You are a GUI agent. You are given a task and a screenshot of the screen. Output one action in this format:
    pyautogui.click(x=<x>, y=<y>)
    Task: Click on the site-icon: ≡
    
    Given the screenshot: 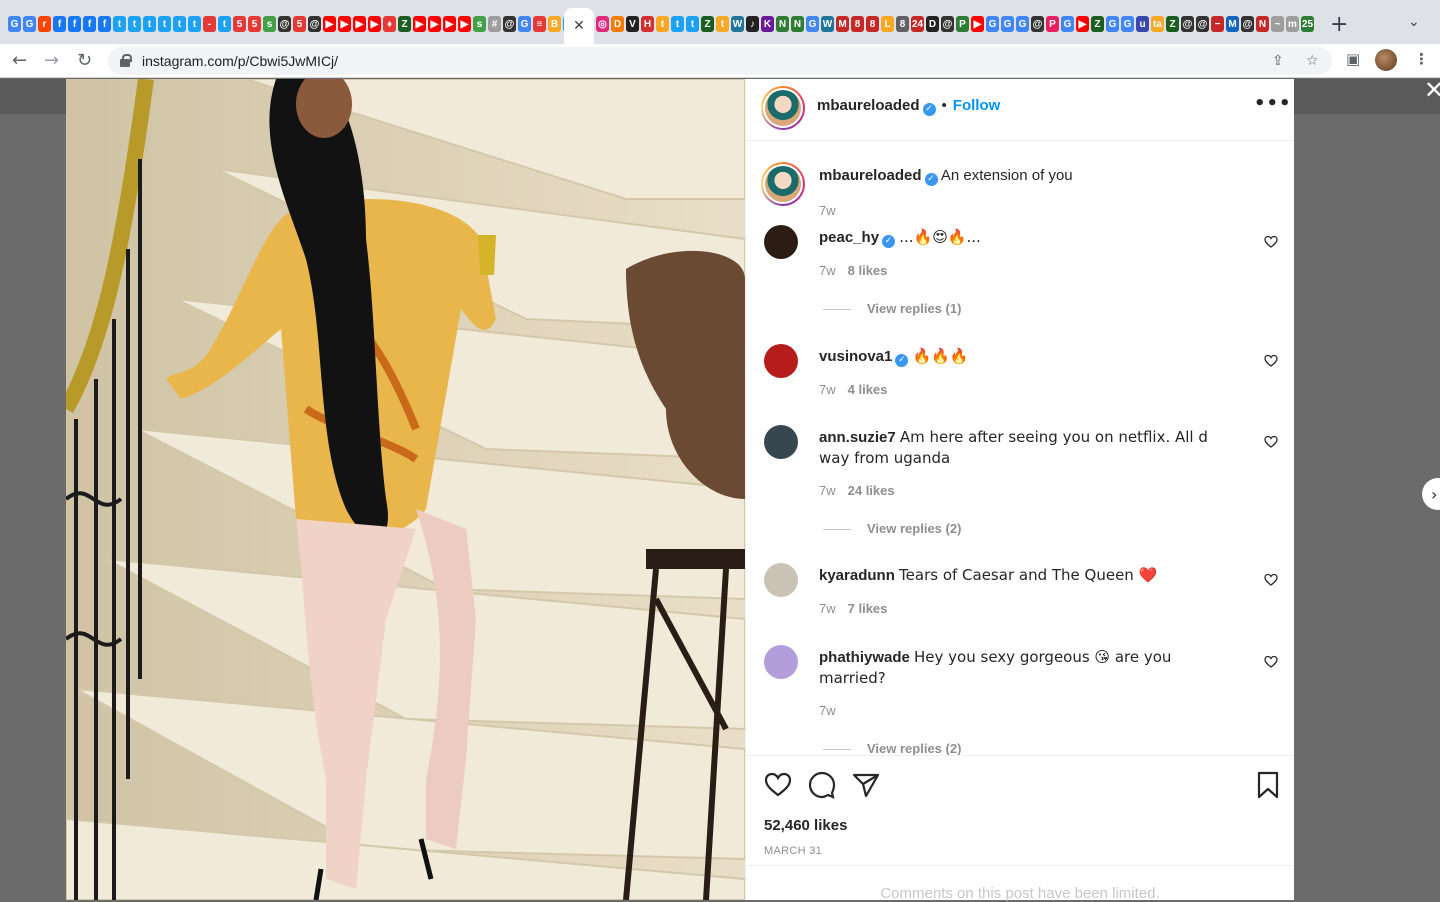 What is the action you would take?
    pyautogui.click(x=539, y=24)
    